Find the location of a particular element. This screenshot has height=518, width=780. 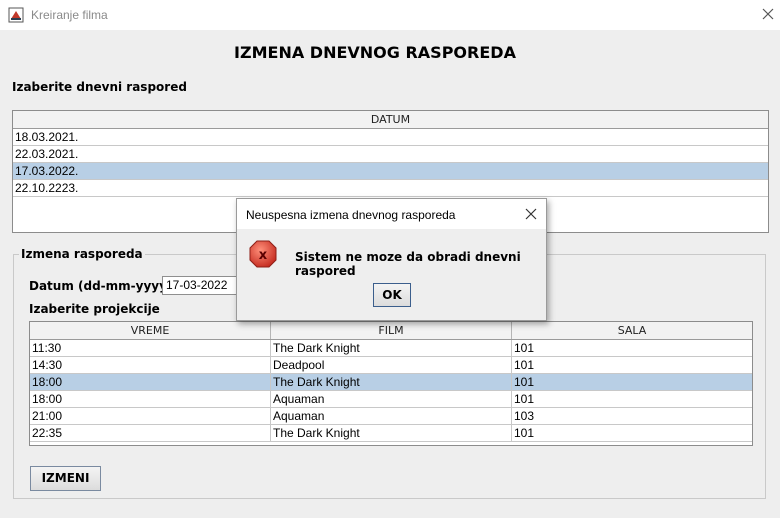

date-cell: 17.03.2022. is located at coordinates (390, 171).